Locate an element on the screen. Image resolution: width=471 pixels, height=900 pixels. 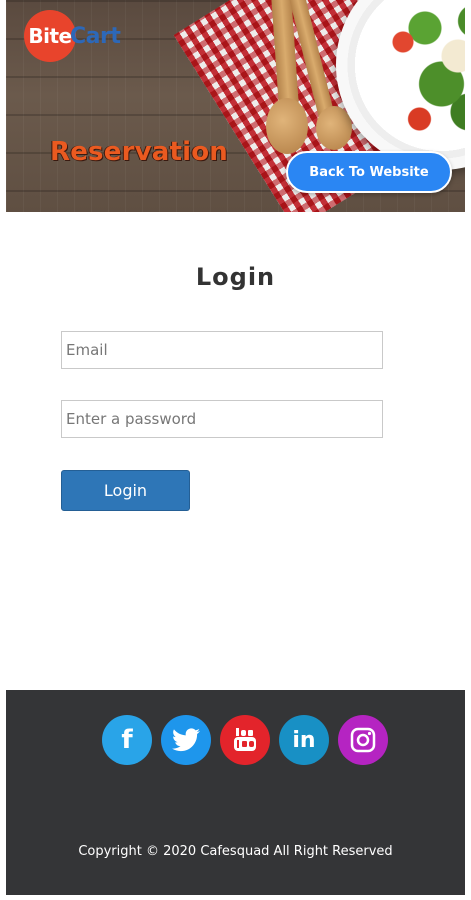
instagram-icon is located at coordinates (363, 740).